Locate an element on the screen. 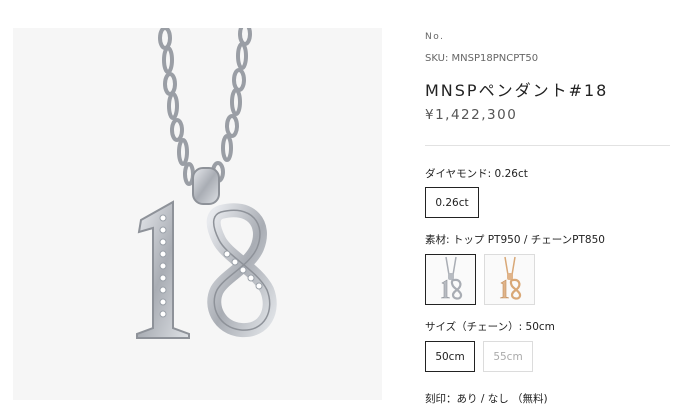 Image resolution: width=685 pixels, height=413 pixels. material-swatch-gold is located at coordinates (509, 279).